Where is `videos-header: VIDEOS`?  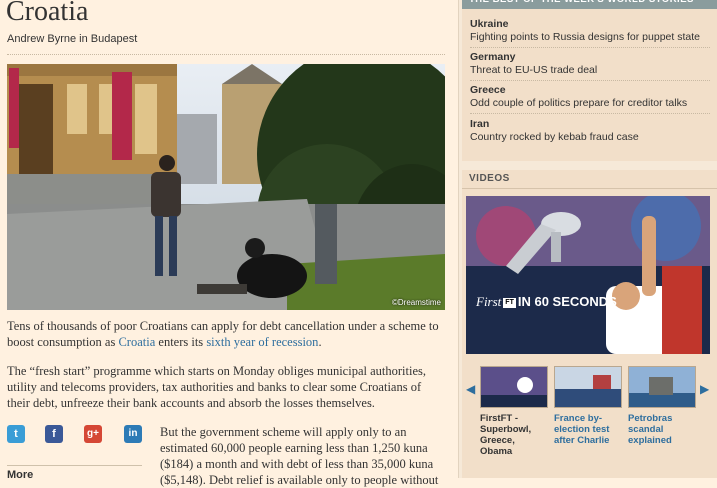 videos-header: VIDEOS is located at coordinates (589, 179).